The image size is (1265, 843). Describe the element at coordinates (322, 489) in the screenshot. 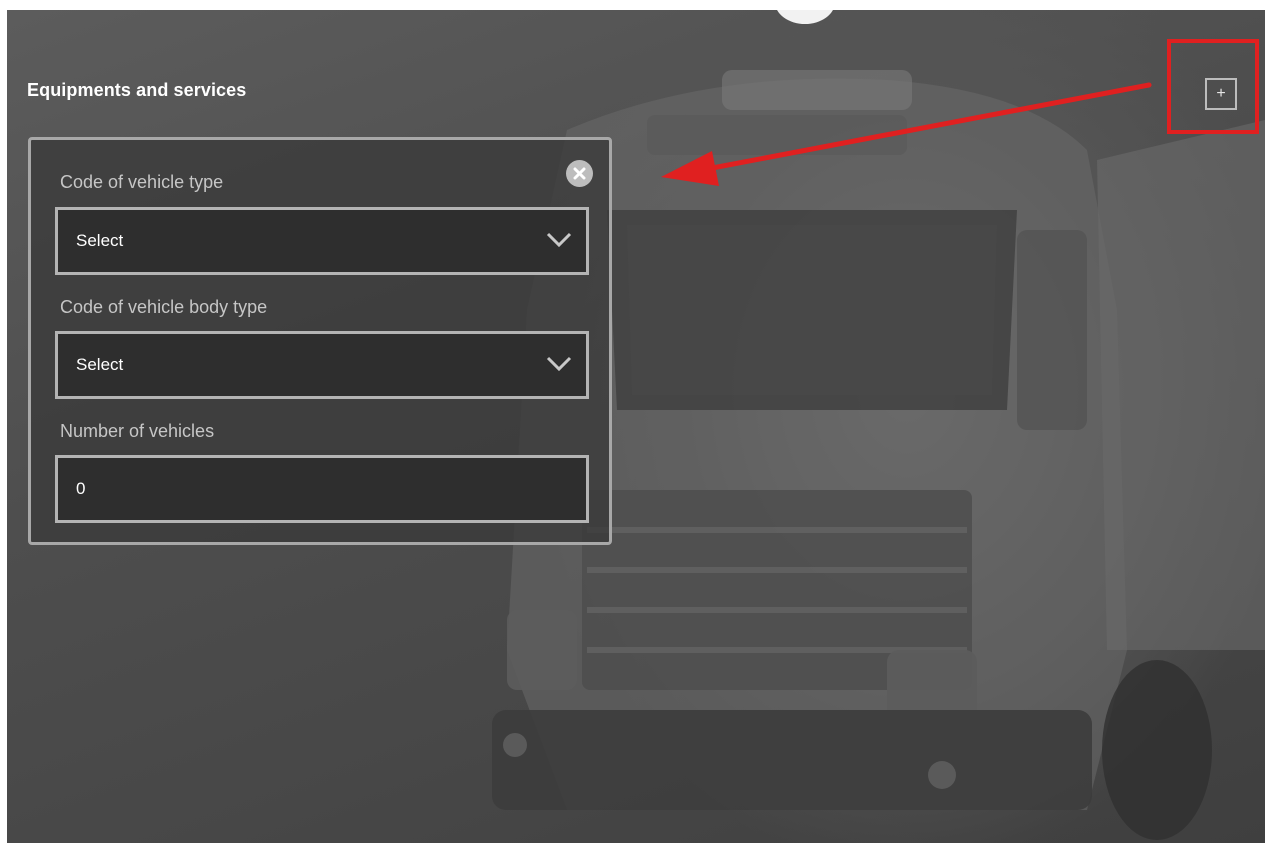

I see `number-of-vehicles-input: 0` at that location.